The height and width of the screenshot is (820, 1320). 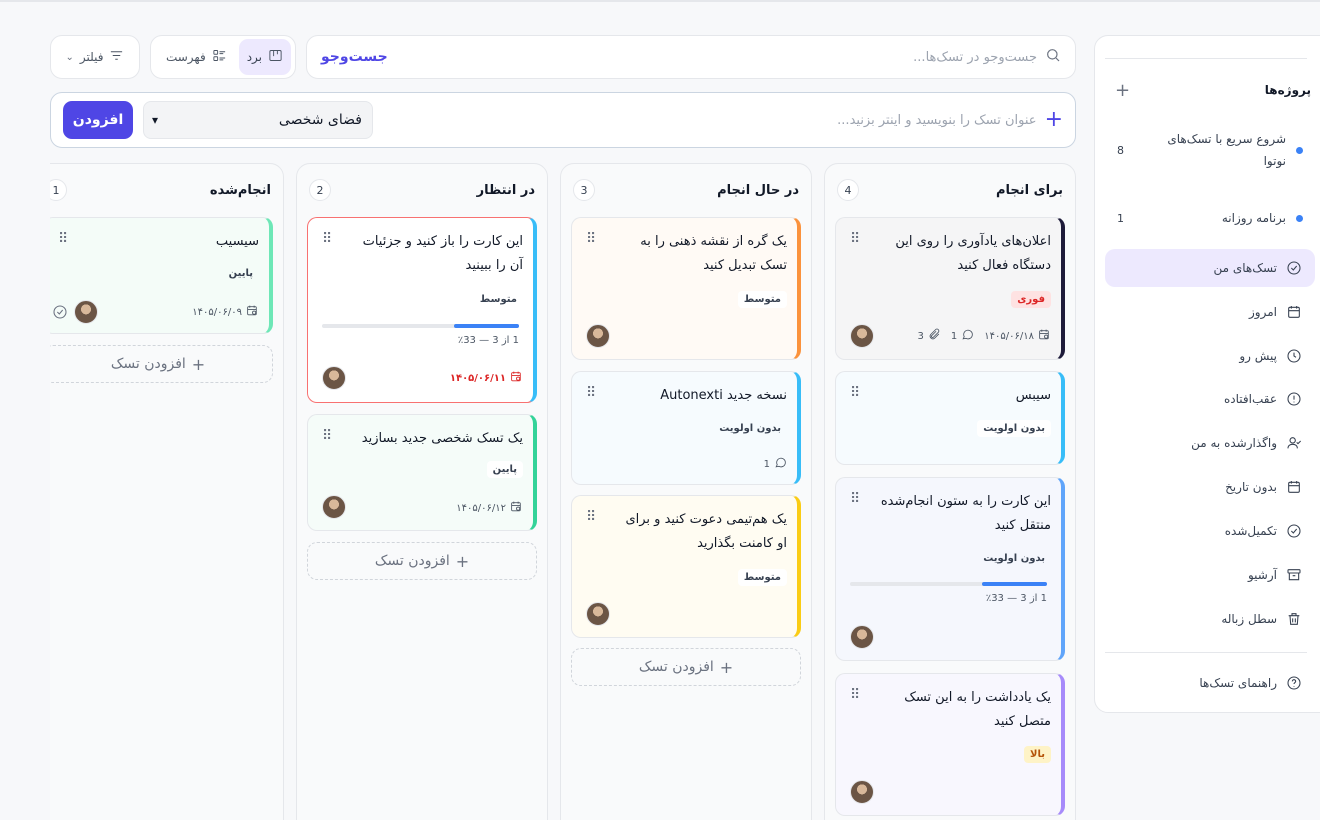 I want to click on add-task-button: افزودن, so click(x=98, y=120).